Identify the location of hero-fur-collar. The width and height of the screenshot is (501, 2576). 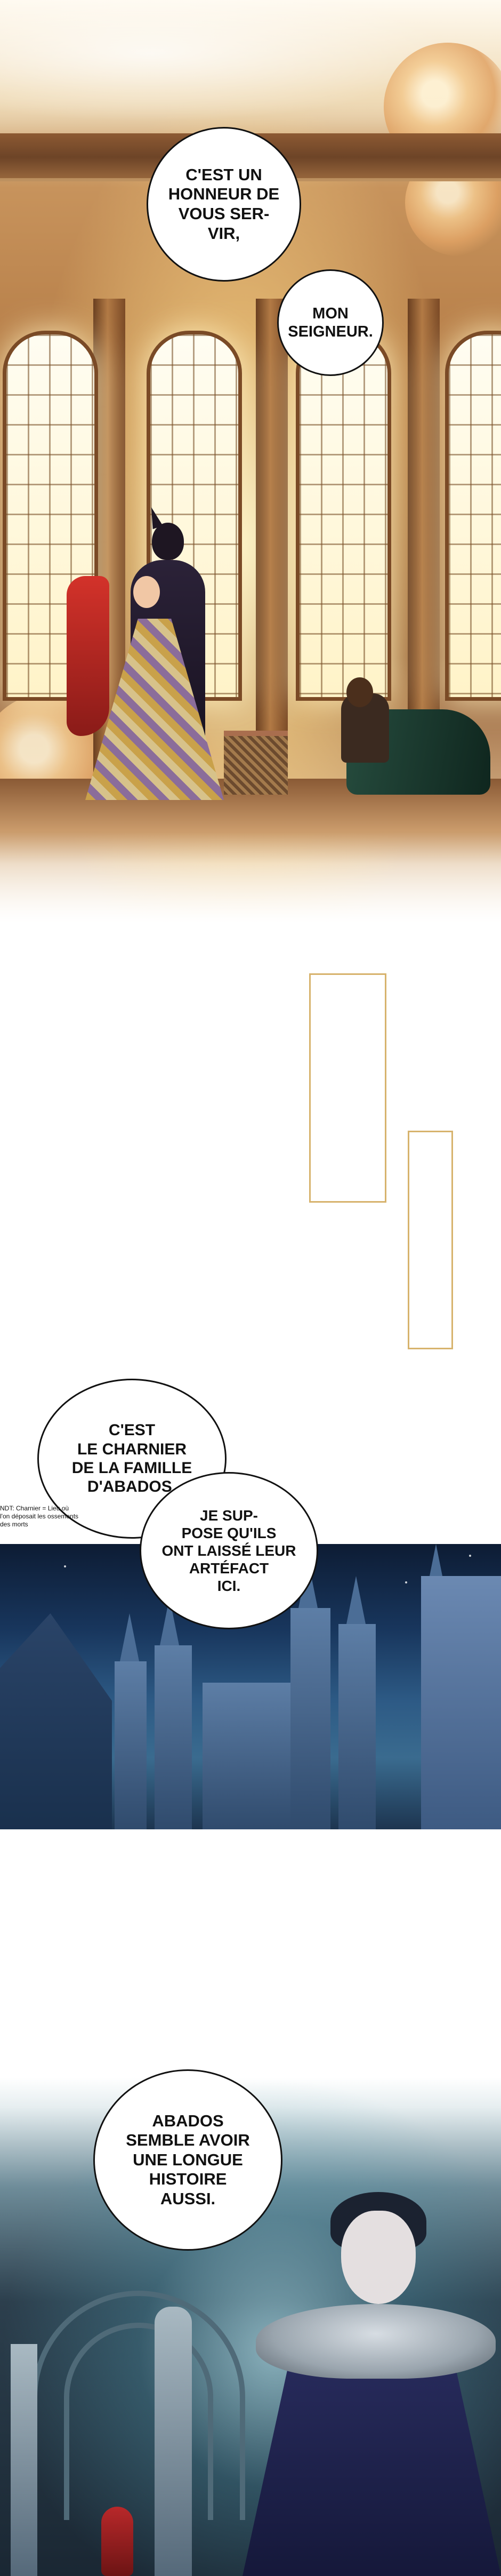
(376, 2341).